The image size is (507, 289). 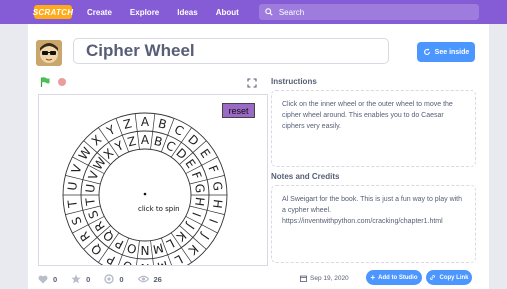 What do you see at coordinates (329, 278) in the screenshot?
I see `date-text: Sep 19, 2020` at bounding box center [329, 278].